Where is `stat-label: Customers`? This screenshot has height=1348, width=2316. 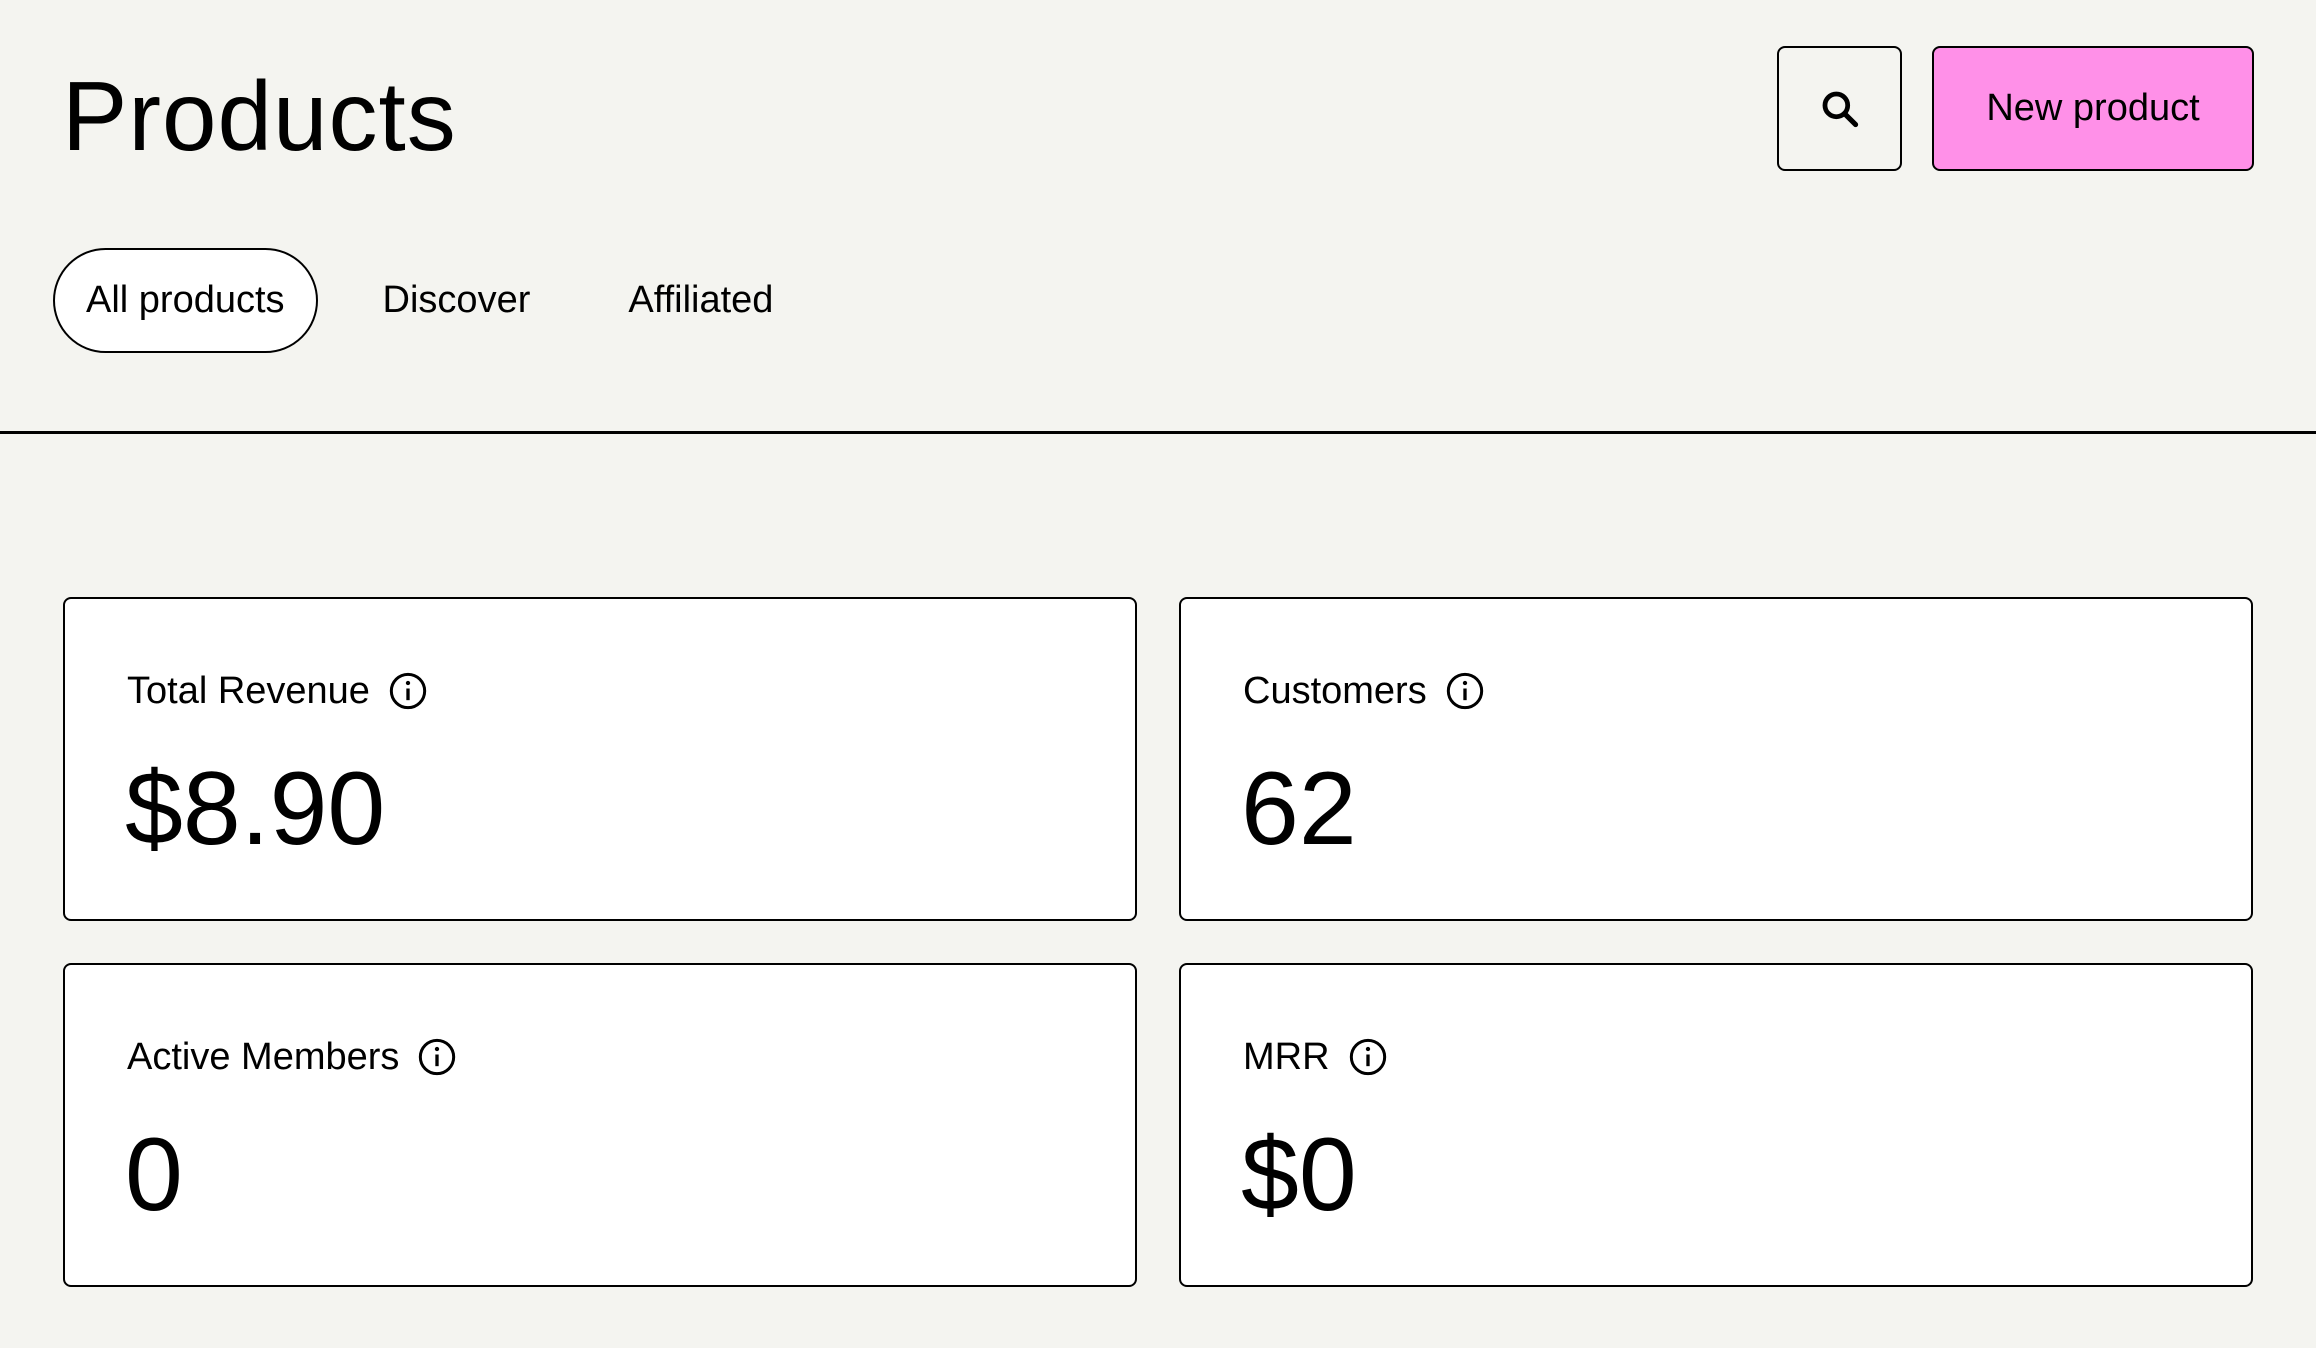 stat-label: Customers is located at coordinates (1335, 691).